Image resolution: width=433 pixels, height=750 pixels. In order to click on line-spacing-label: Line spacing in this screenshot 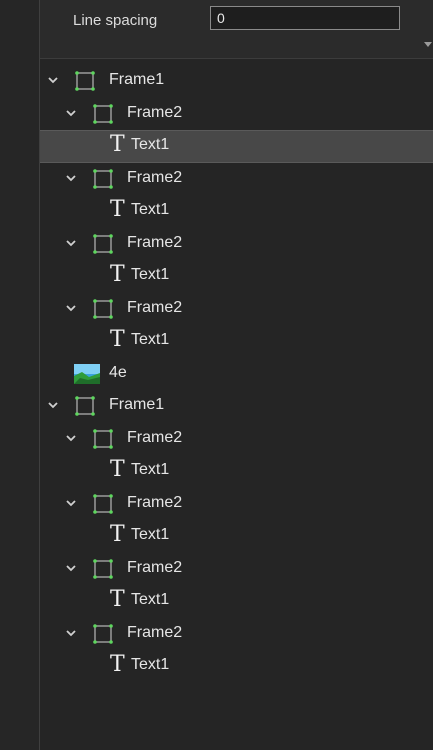, I will do `click(115, 20)`.